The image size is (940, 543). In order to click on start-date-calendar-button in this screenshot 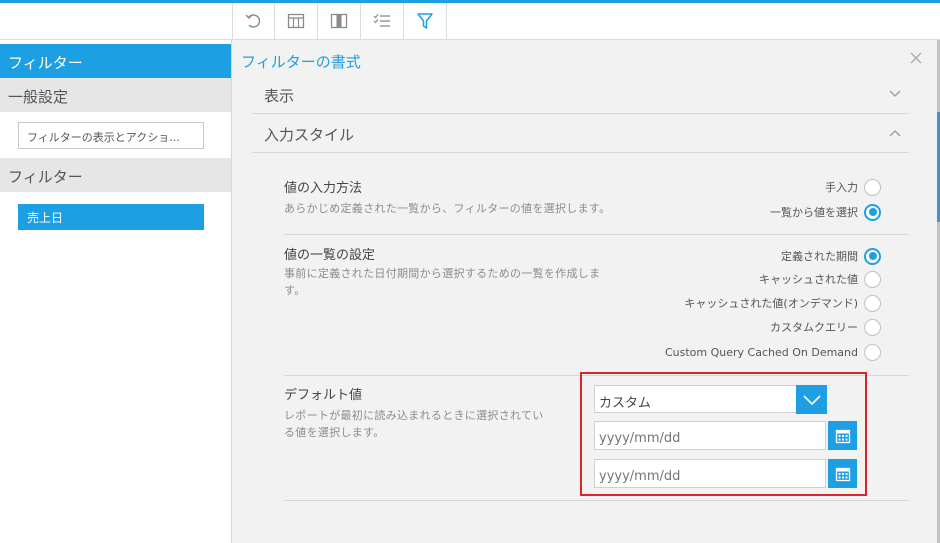, I will do `click(842, 435)`.